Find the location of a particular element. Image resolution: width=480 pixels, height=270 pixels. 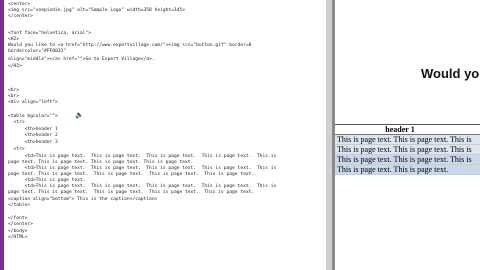

code-line: <th>header 1 is located at coordinates (33, 129).